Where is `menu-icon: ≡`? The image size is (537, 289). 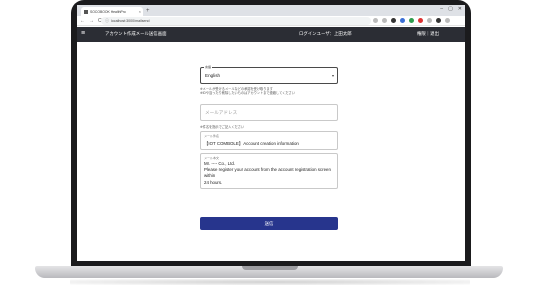 menu-icon: ≡ is located at coordinates (83, 34).